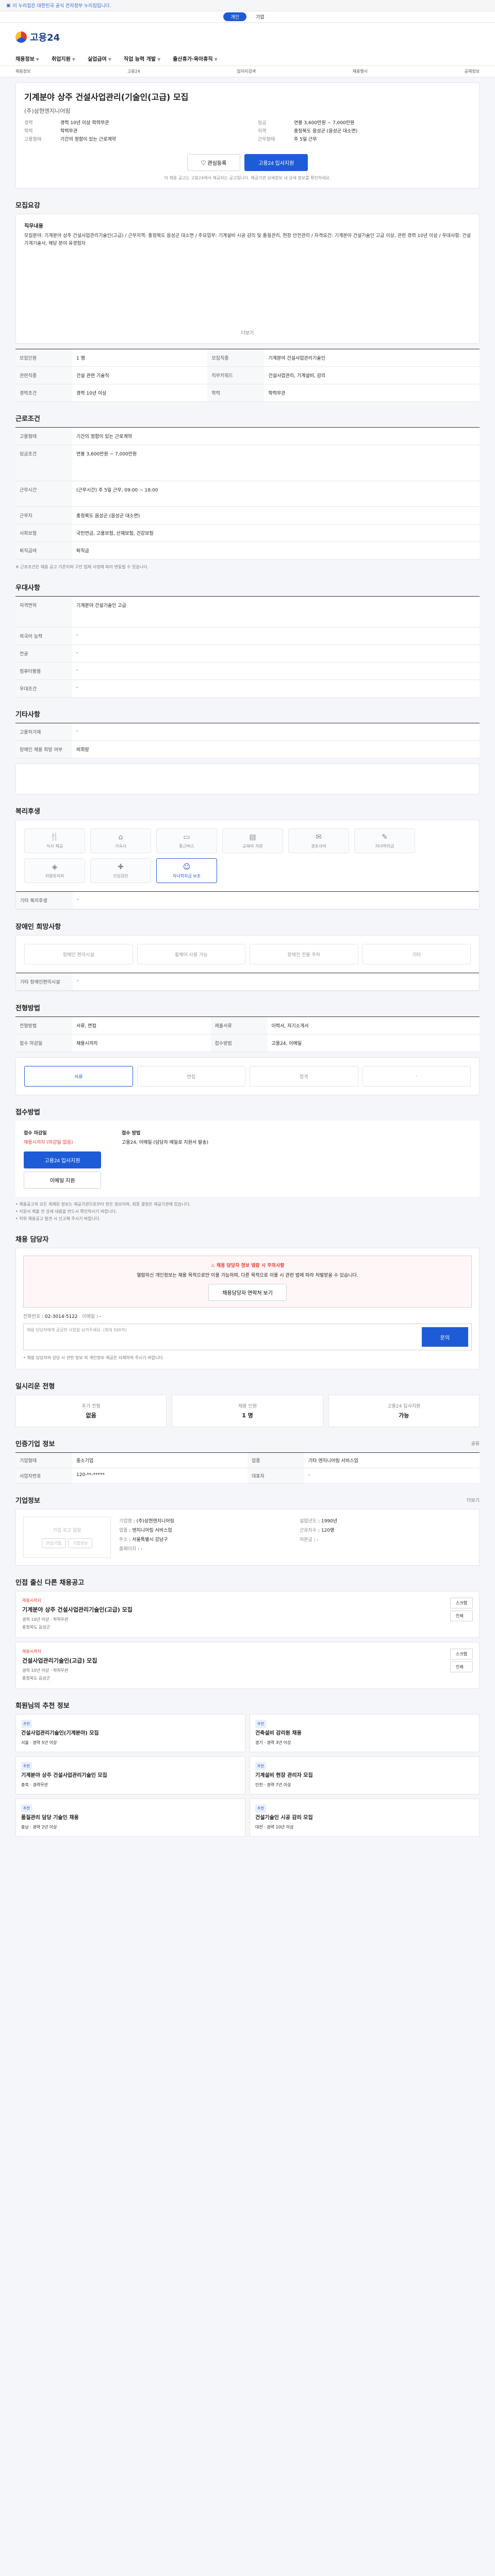  I want to click on child-icon: ☺, so click(187, 866).